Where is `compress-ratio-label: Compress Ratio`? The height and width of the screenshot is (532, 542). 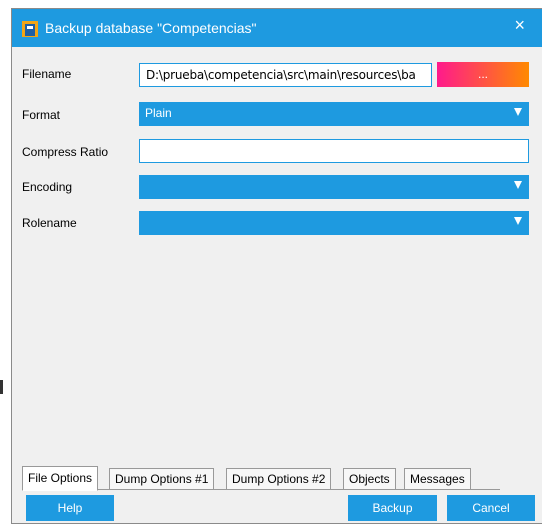 compress-ratio-label: Compress Ratio is located at coordinates (65, 152).